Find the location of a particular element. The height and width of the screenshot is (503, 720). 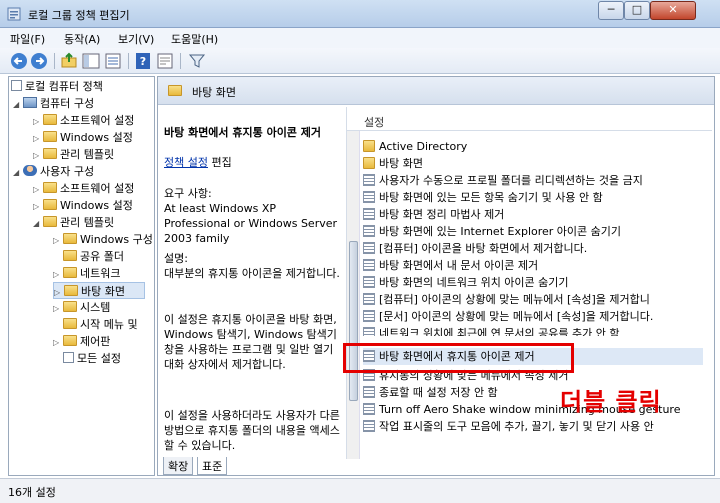

tree-item-label: 시스템 is located at coordinates (95, 307).